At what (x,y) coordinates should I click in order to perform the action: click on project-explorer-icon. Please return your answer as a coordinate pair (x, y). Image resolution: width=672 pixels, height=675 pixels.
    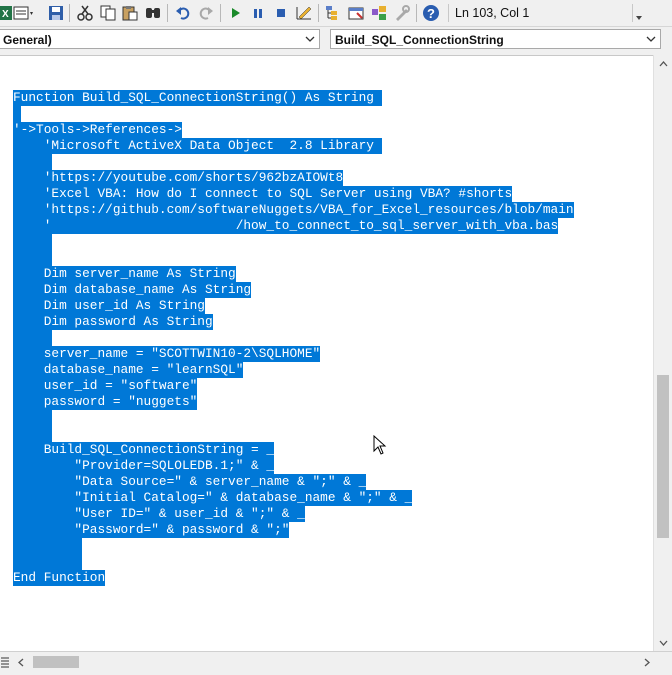
    Looking at the image, I should click on (333, 13).